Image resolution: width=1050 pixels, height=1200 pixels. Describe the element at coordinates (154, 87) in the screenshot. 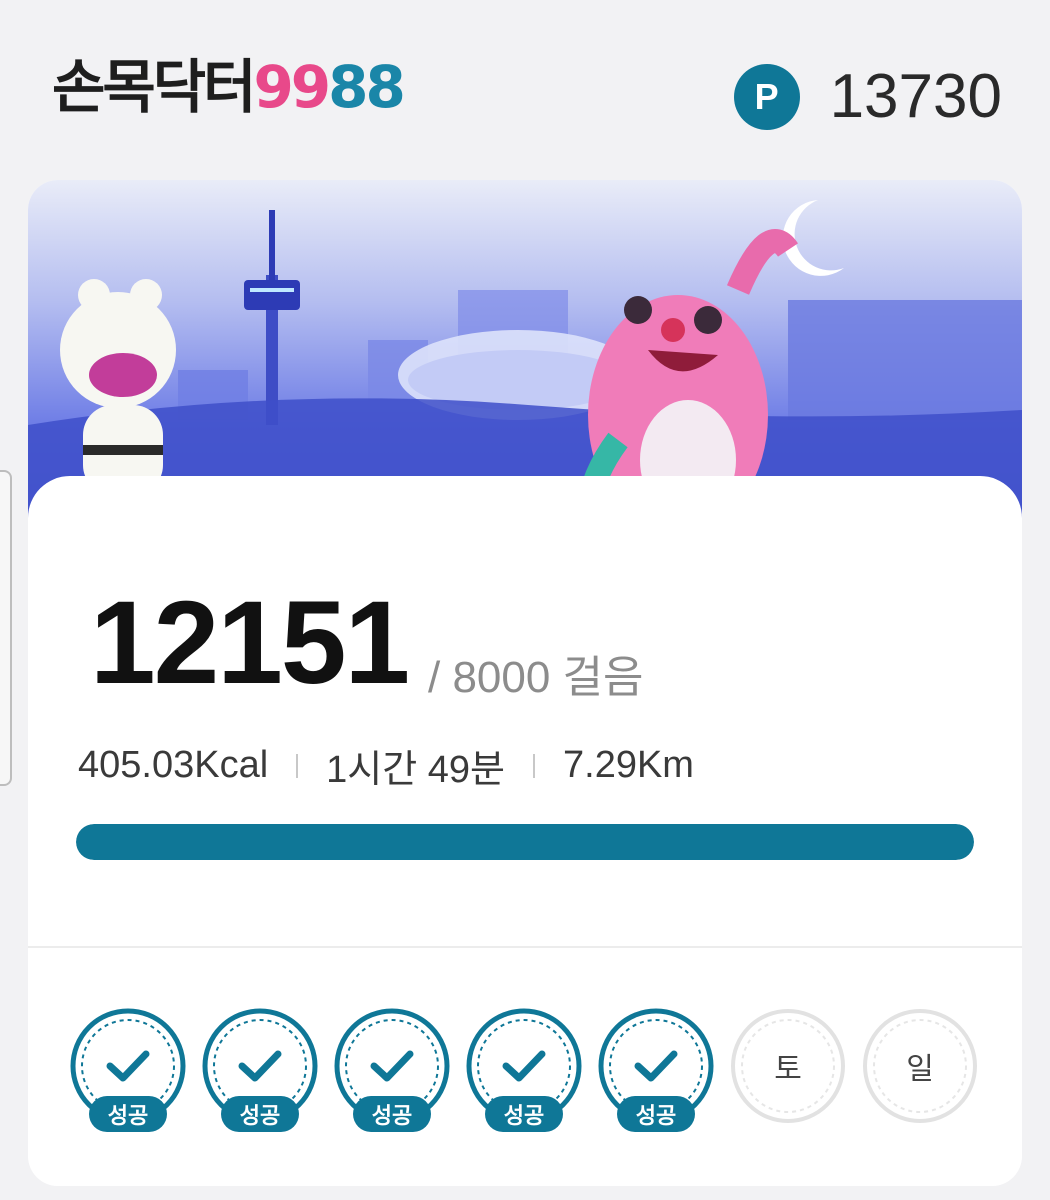

I see `logo-text: 손목닥터` at that location.